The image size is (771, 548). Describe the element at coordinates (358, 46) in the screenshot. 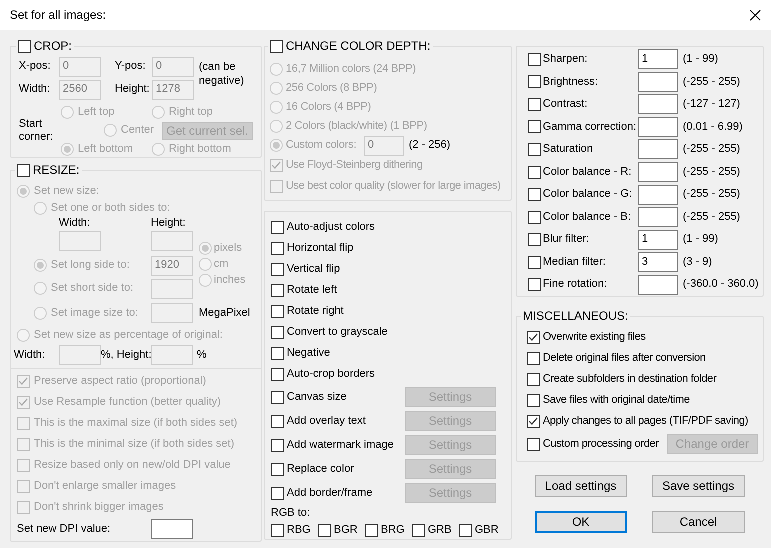

I see `section-title: CHANGE COLOR DEPTH:` at that location.